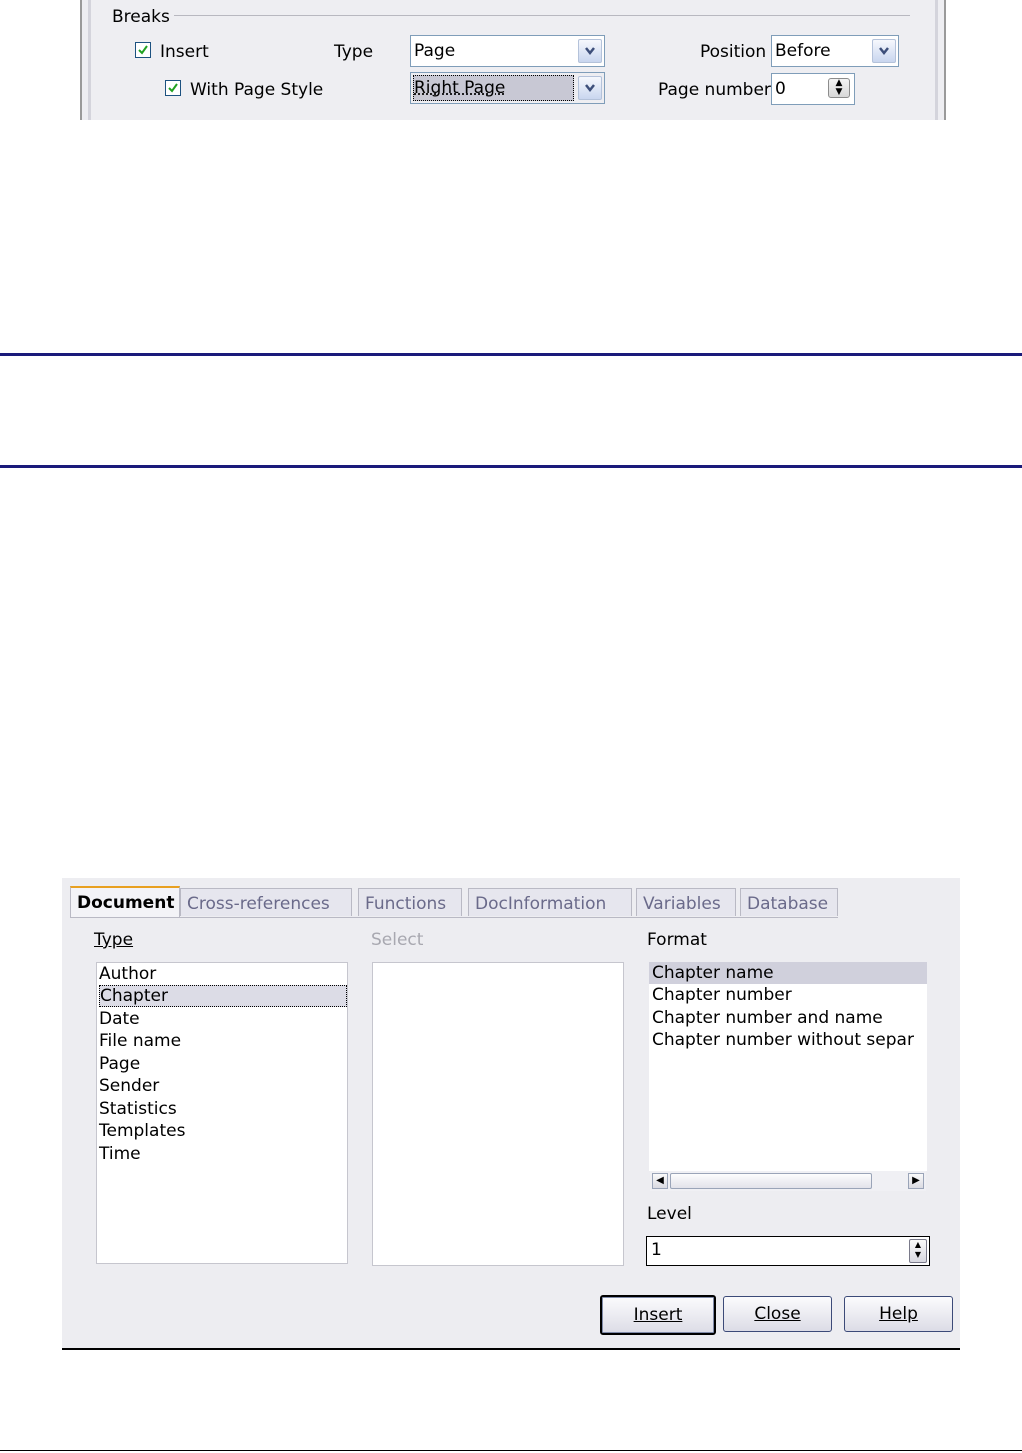 This screenshot has width=1022, height=1453. I want to click on select-list-label: Select, so click(397, 940).